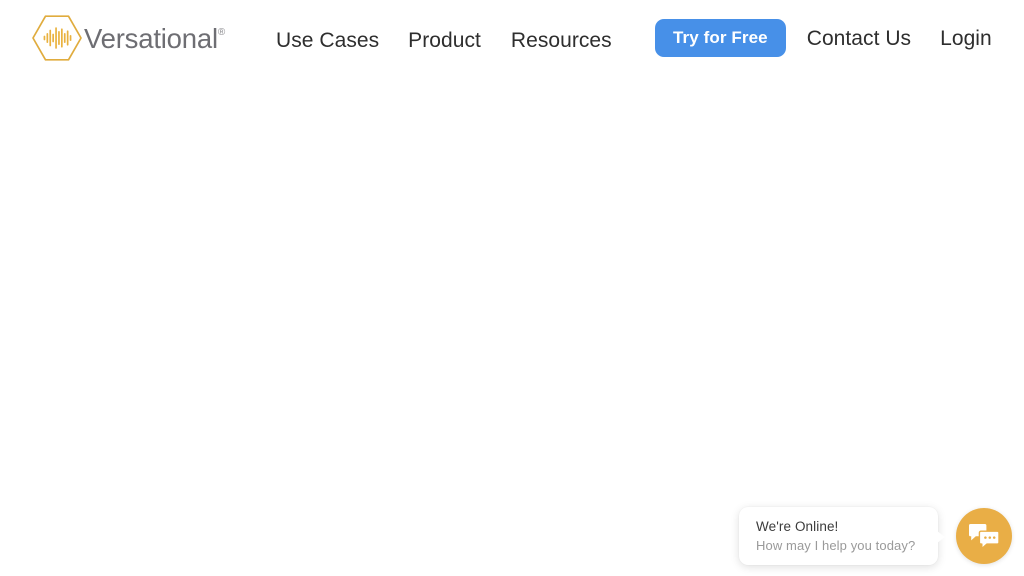  I want to click on primary-navigation: Use Cases Product Resources, so click(444, 40).